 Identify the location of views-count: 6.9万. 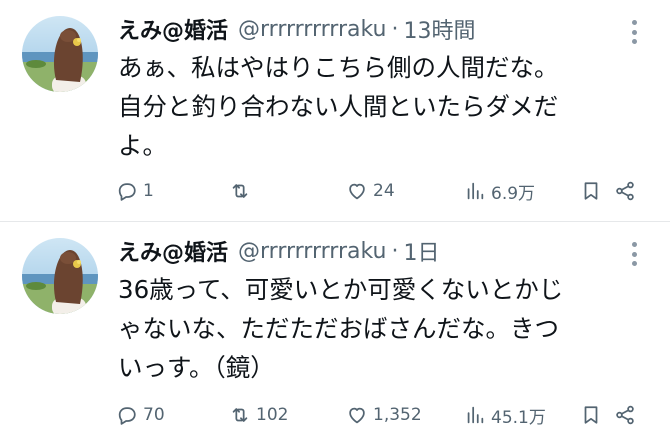
(513, 193).